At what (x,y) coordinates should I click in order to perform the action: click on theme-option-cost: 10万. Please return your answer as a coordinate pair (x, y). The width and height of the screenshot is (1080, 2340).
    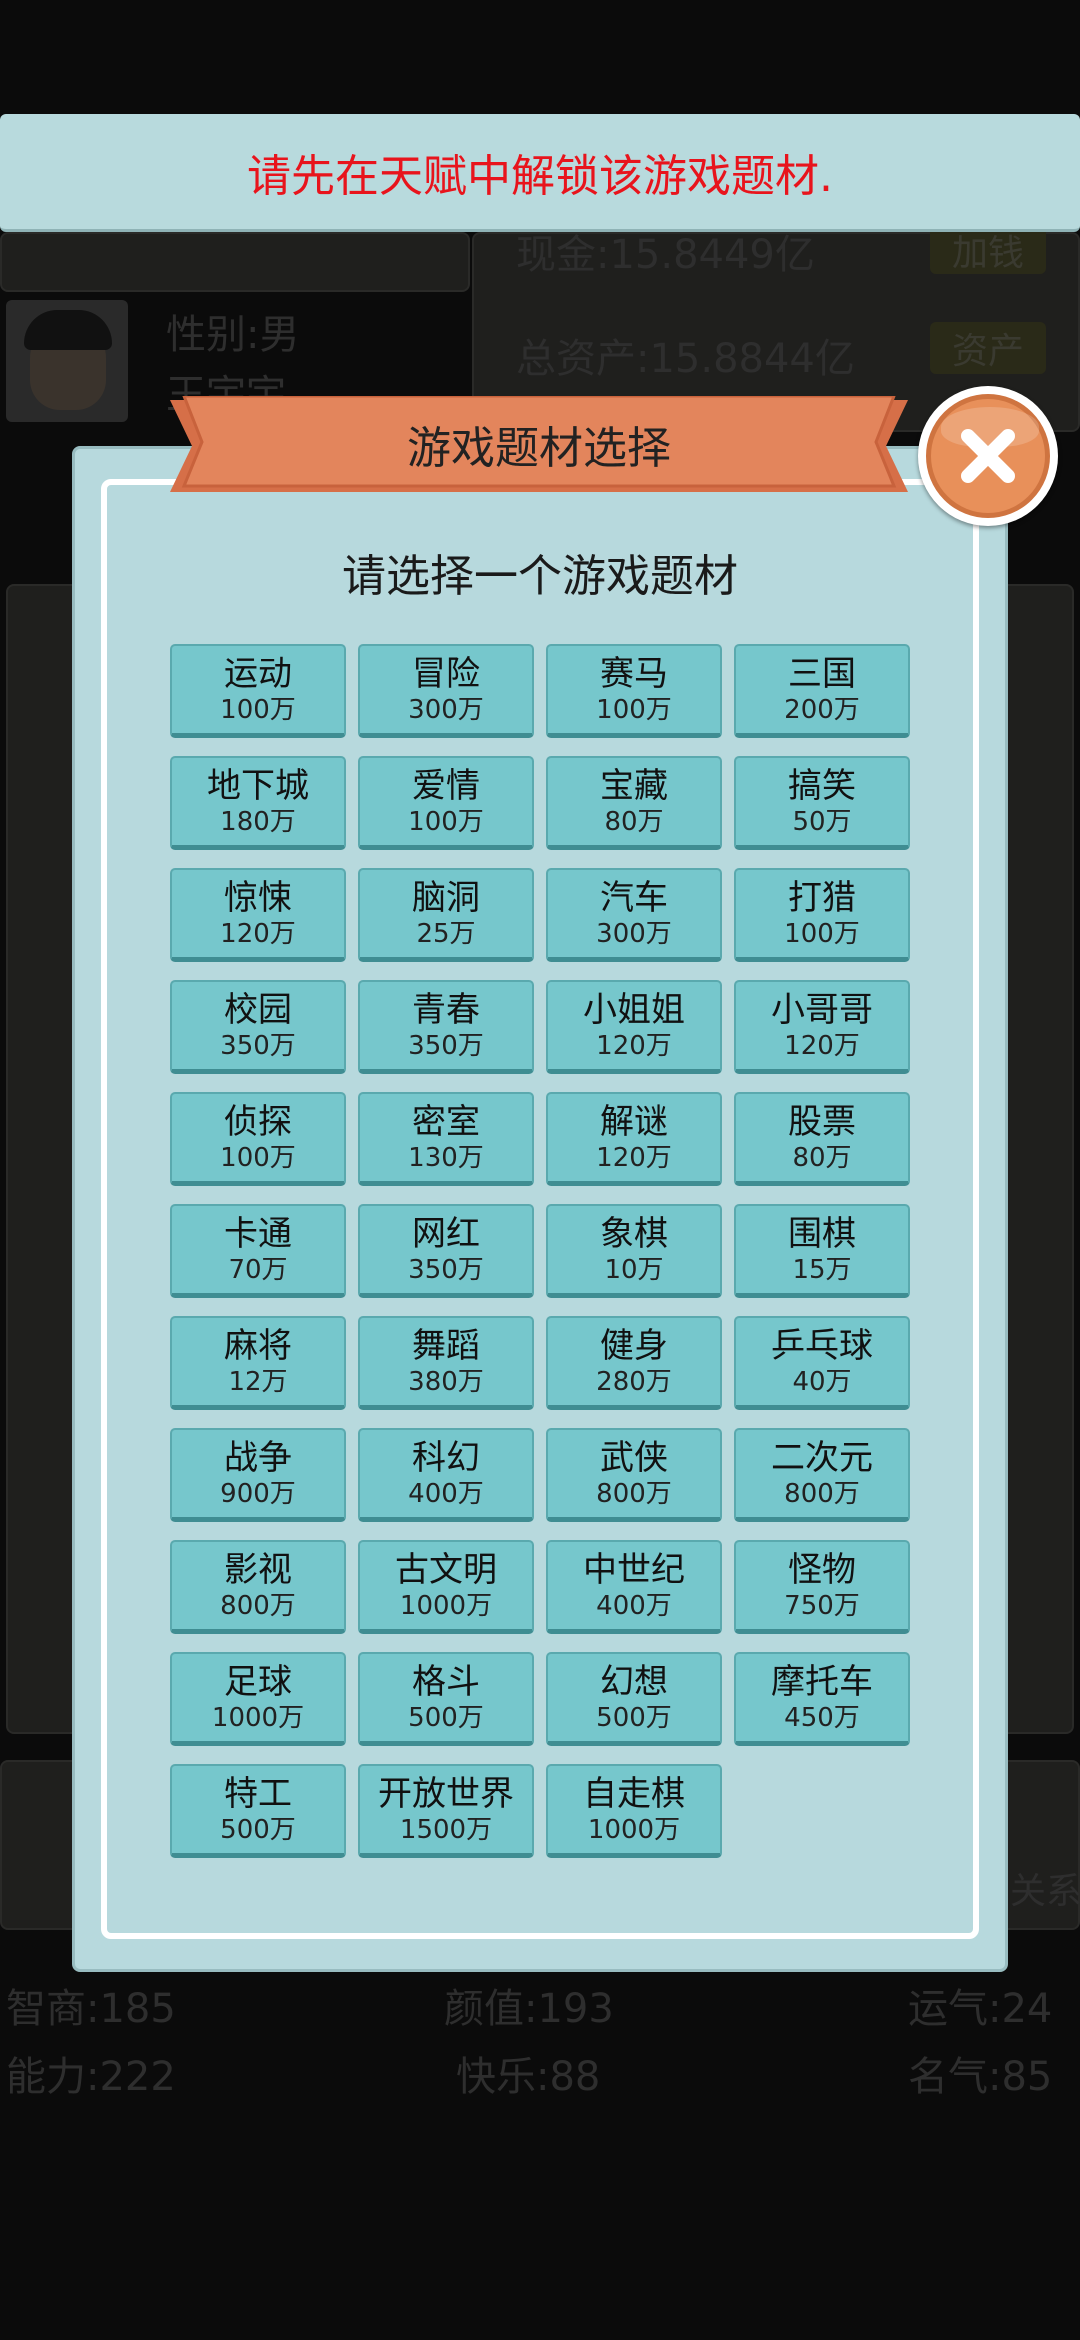
    Looking at the image, I should click on (634, 1269).